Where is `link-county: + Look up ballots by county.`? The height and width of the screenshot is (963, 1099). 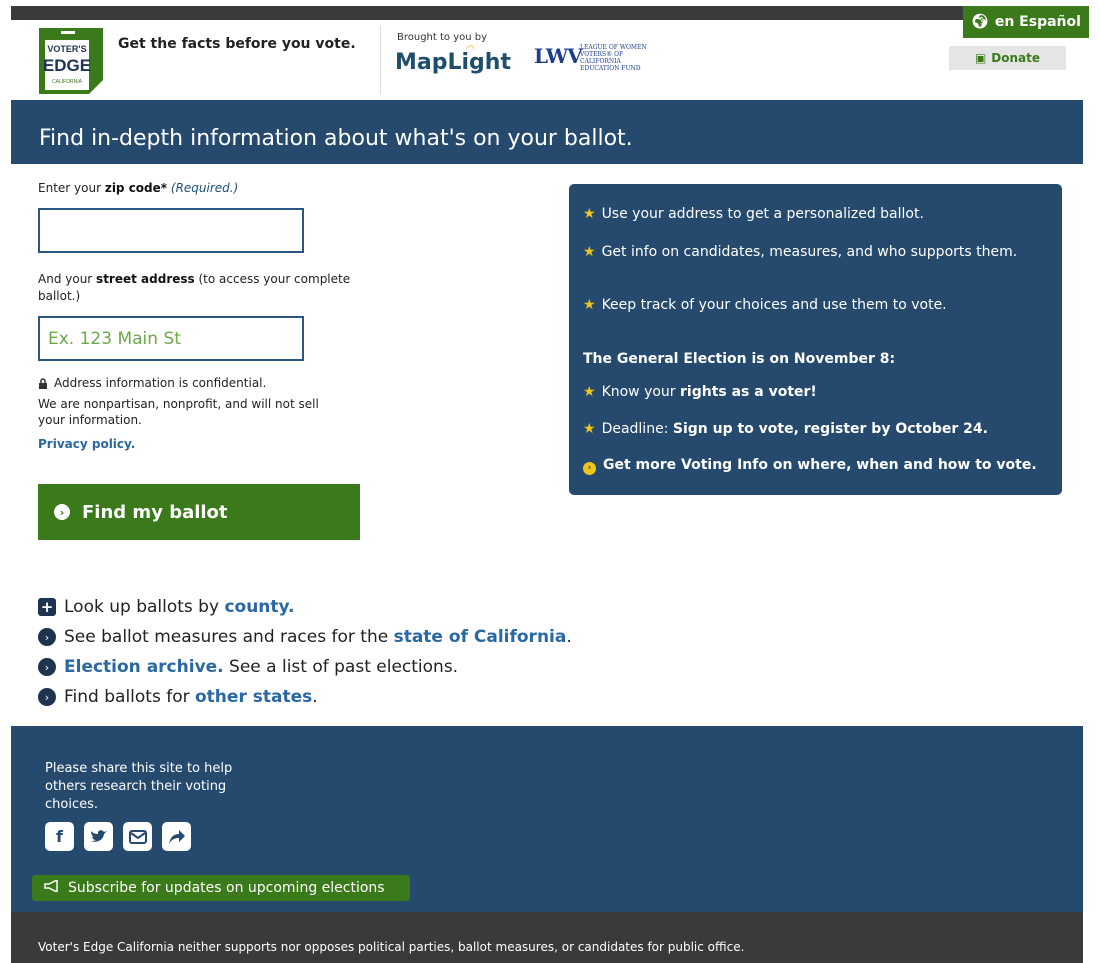
link-county: + Look up ballots by county. is located at coordinates (305, 607).